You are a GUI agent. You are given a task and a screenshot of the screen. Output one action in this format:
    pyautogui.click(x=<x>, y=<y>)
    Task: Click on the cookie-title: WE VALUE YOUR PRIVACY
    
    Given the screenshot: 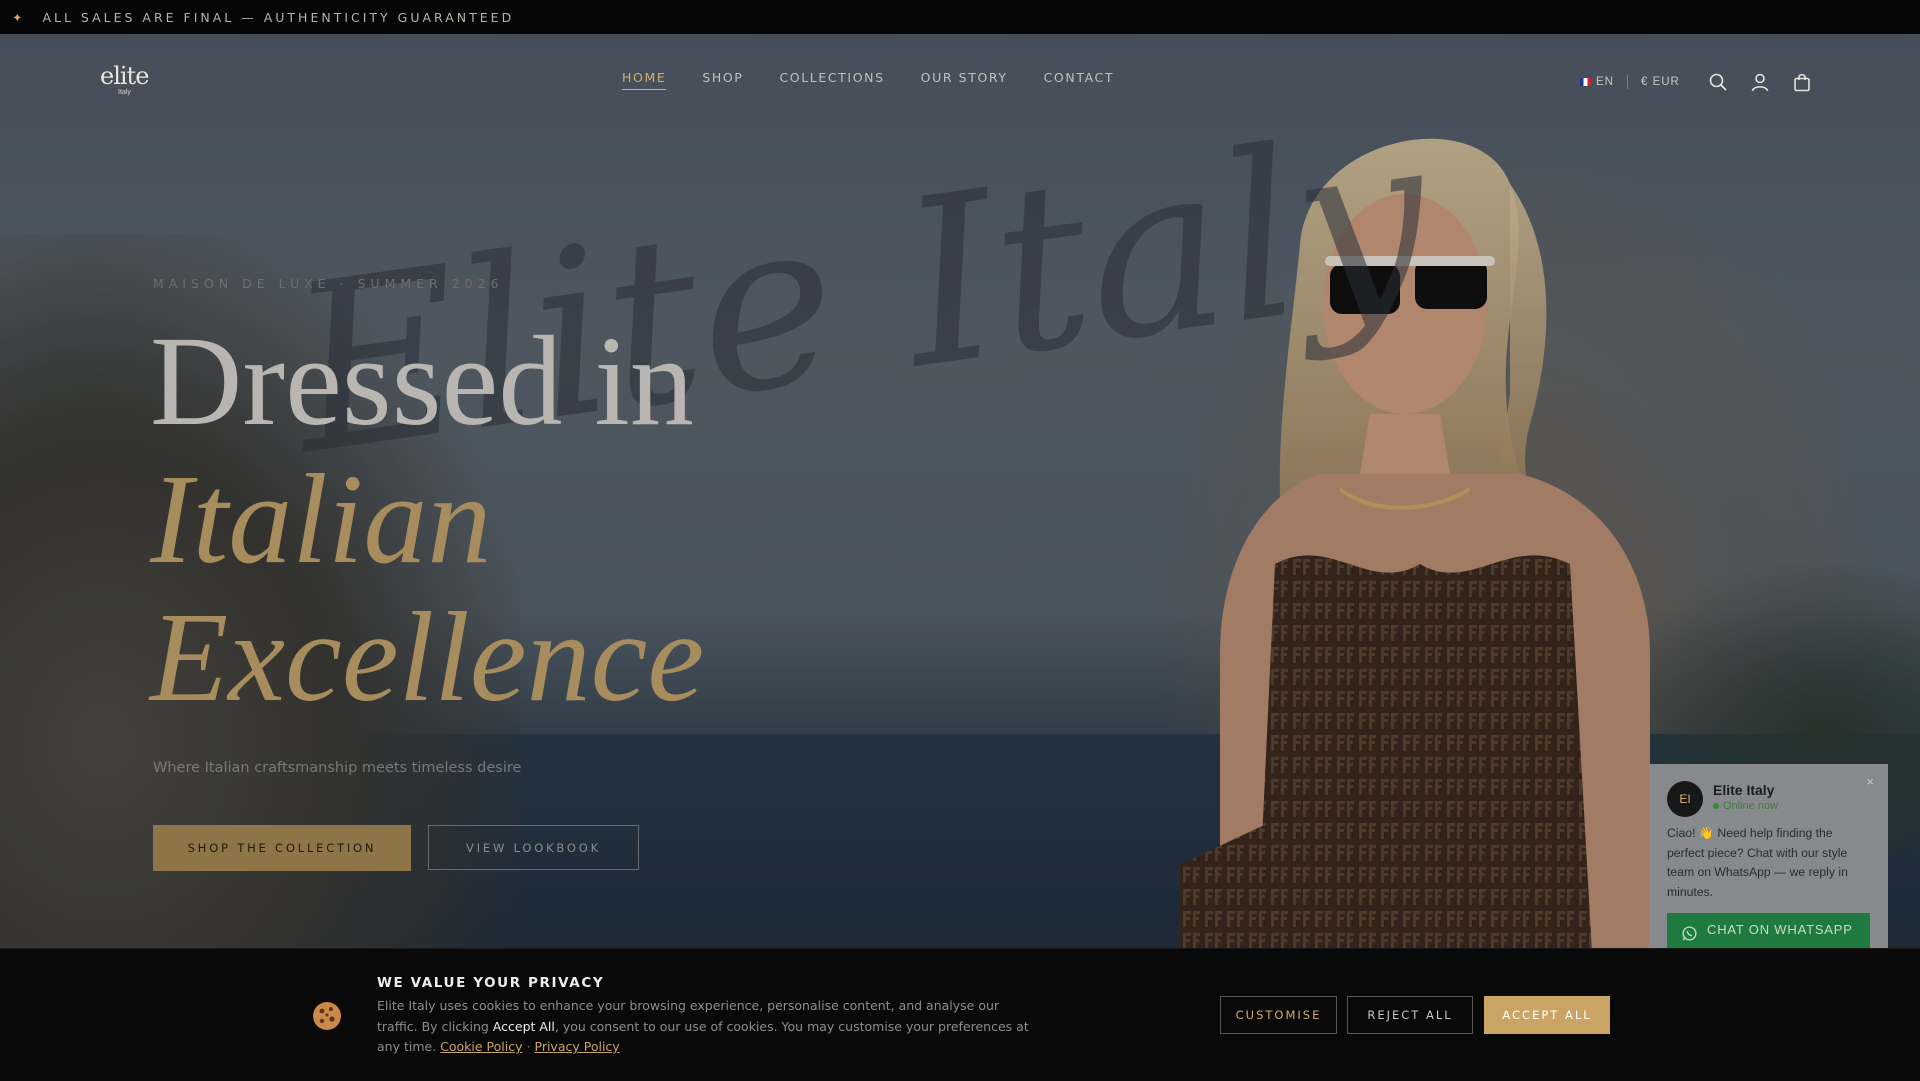 What is the action you would take?
    pyautogui.click(x=491, y=983)
    